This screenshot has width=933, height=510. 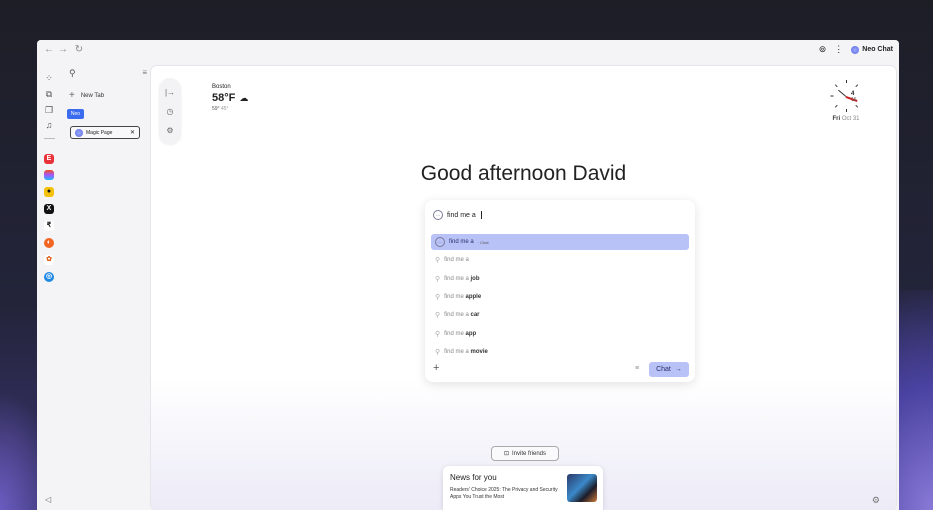 I want to click on app-globe-icon: ◎, so click(x=49, y=277).